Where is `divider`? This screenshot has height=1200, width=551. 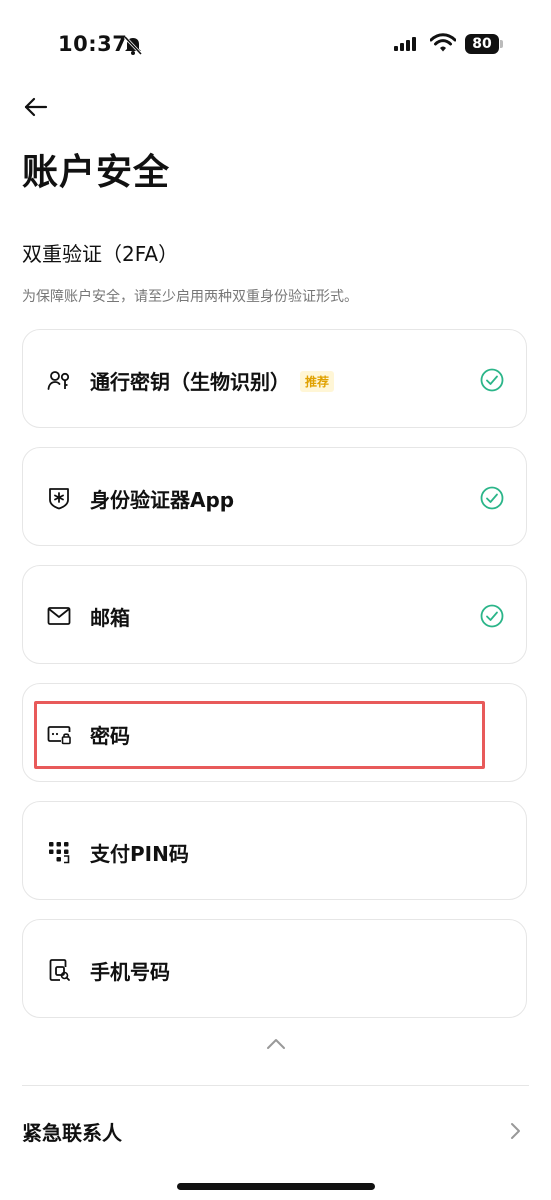
divider is located at coordinates (275, 1085).